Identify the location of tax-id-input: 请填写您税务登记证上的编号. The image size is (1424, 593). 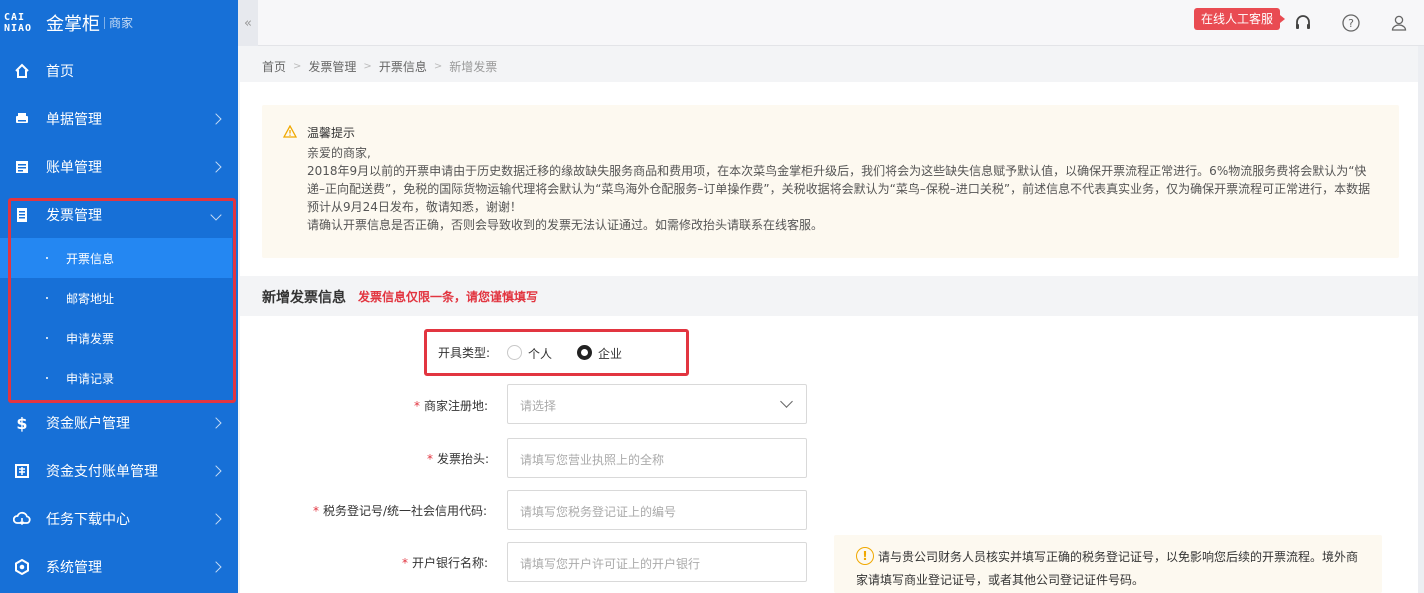
(657, 510).